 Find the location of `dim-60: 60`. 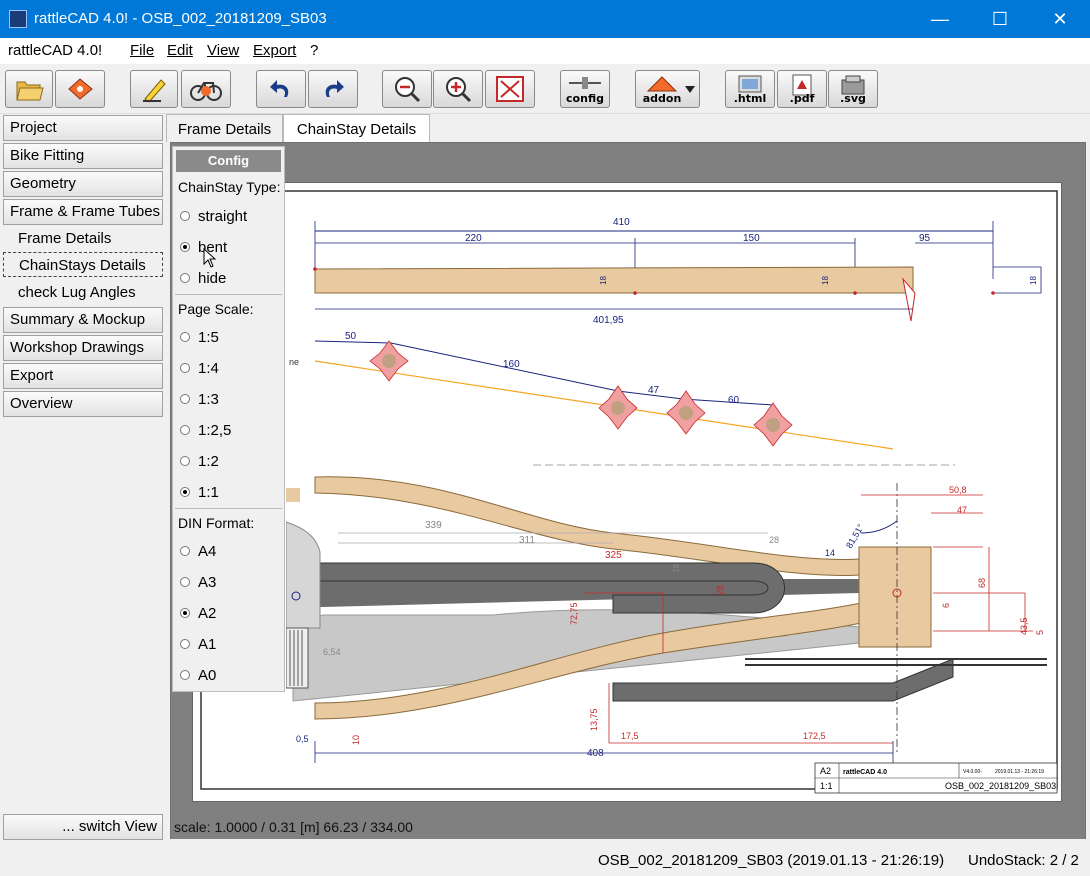

dim-60: 60 is located at coordinates (734, 400).